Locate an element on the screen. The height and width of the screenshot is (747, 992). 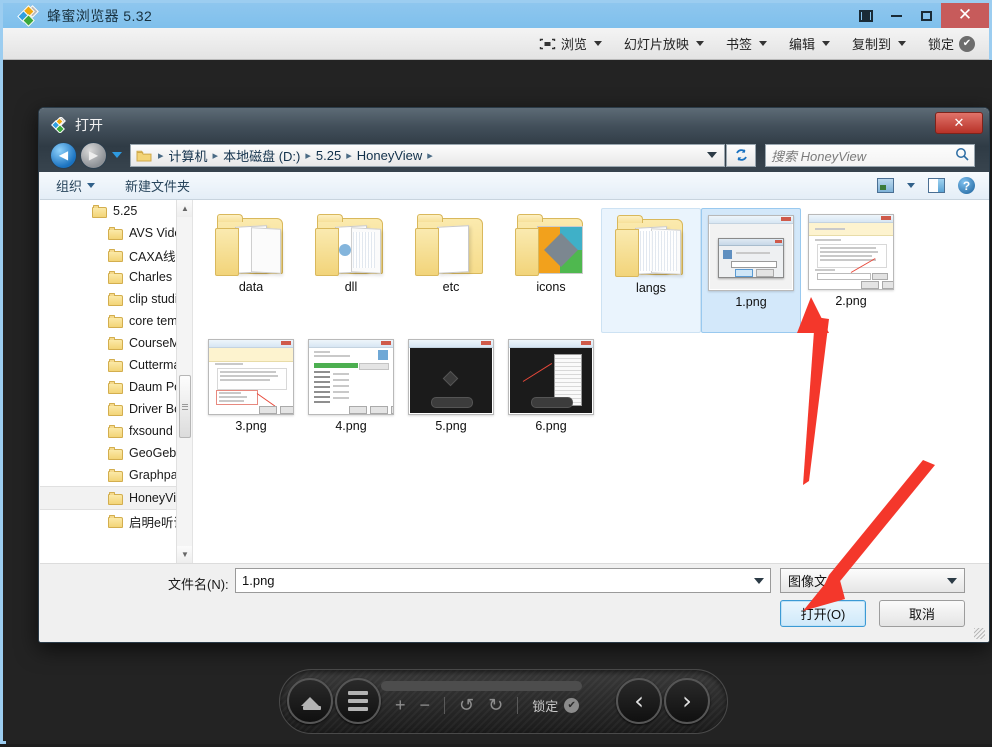
tree-item-caxa: CAXA线切 is located at coordinates (116, 255).